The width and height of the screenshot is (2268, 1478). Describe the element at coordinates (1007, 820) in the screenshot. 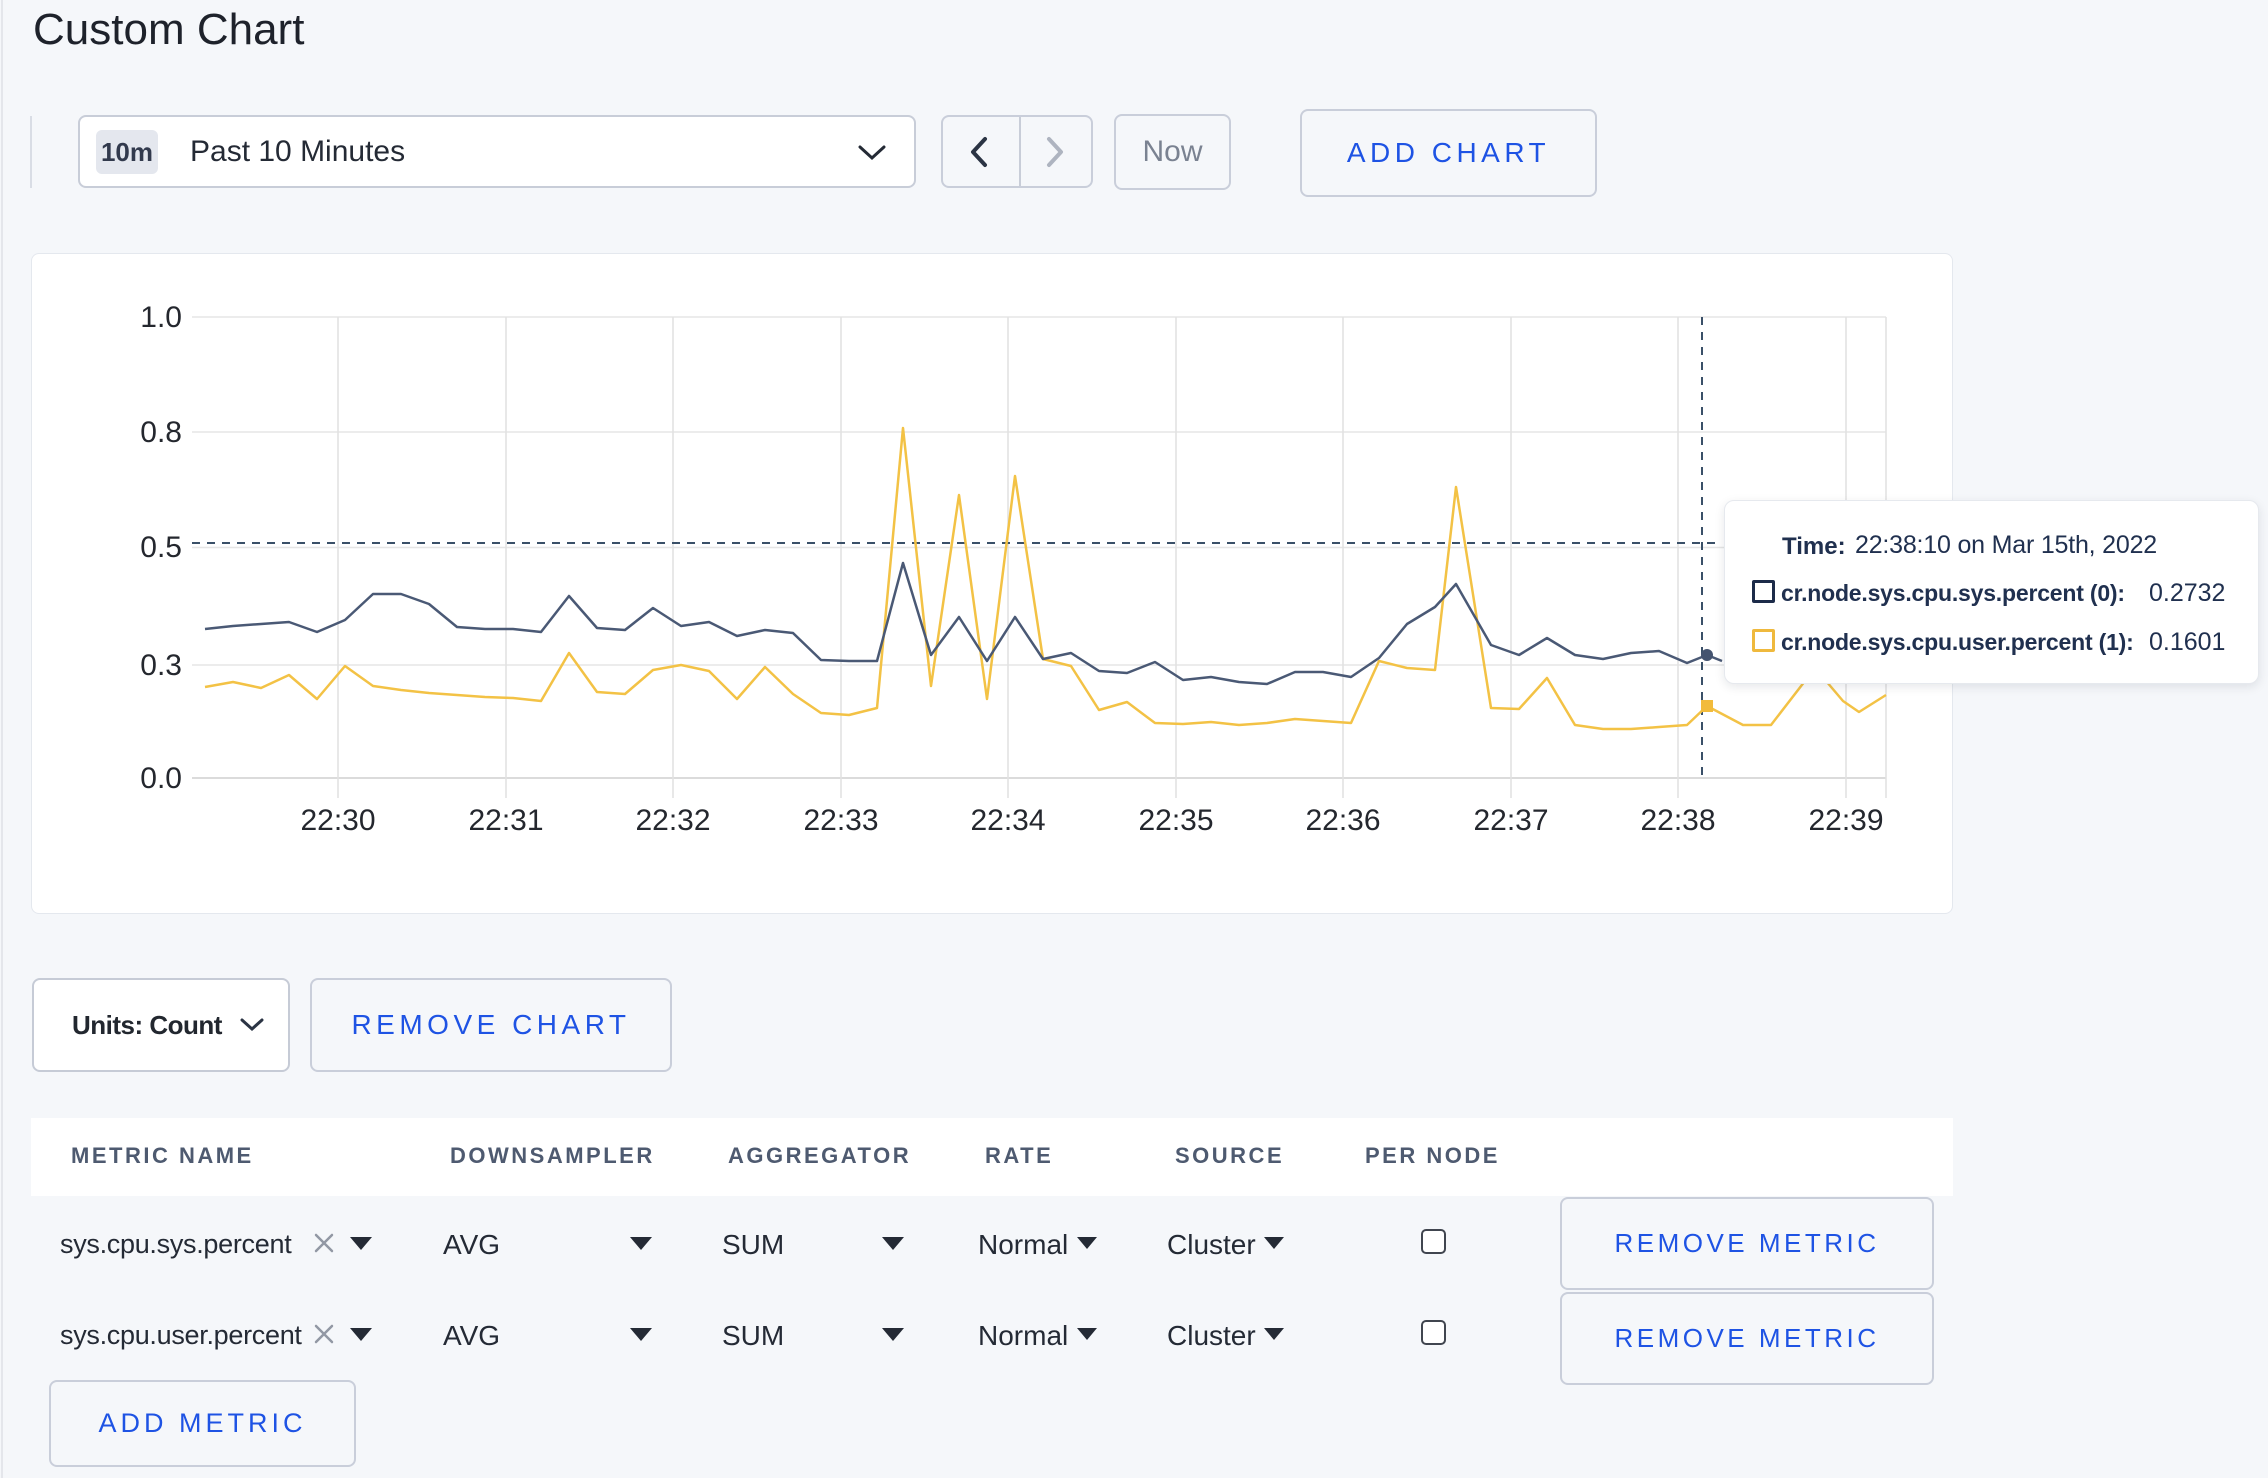

I see `svg-text: 22:34` at that location.